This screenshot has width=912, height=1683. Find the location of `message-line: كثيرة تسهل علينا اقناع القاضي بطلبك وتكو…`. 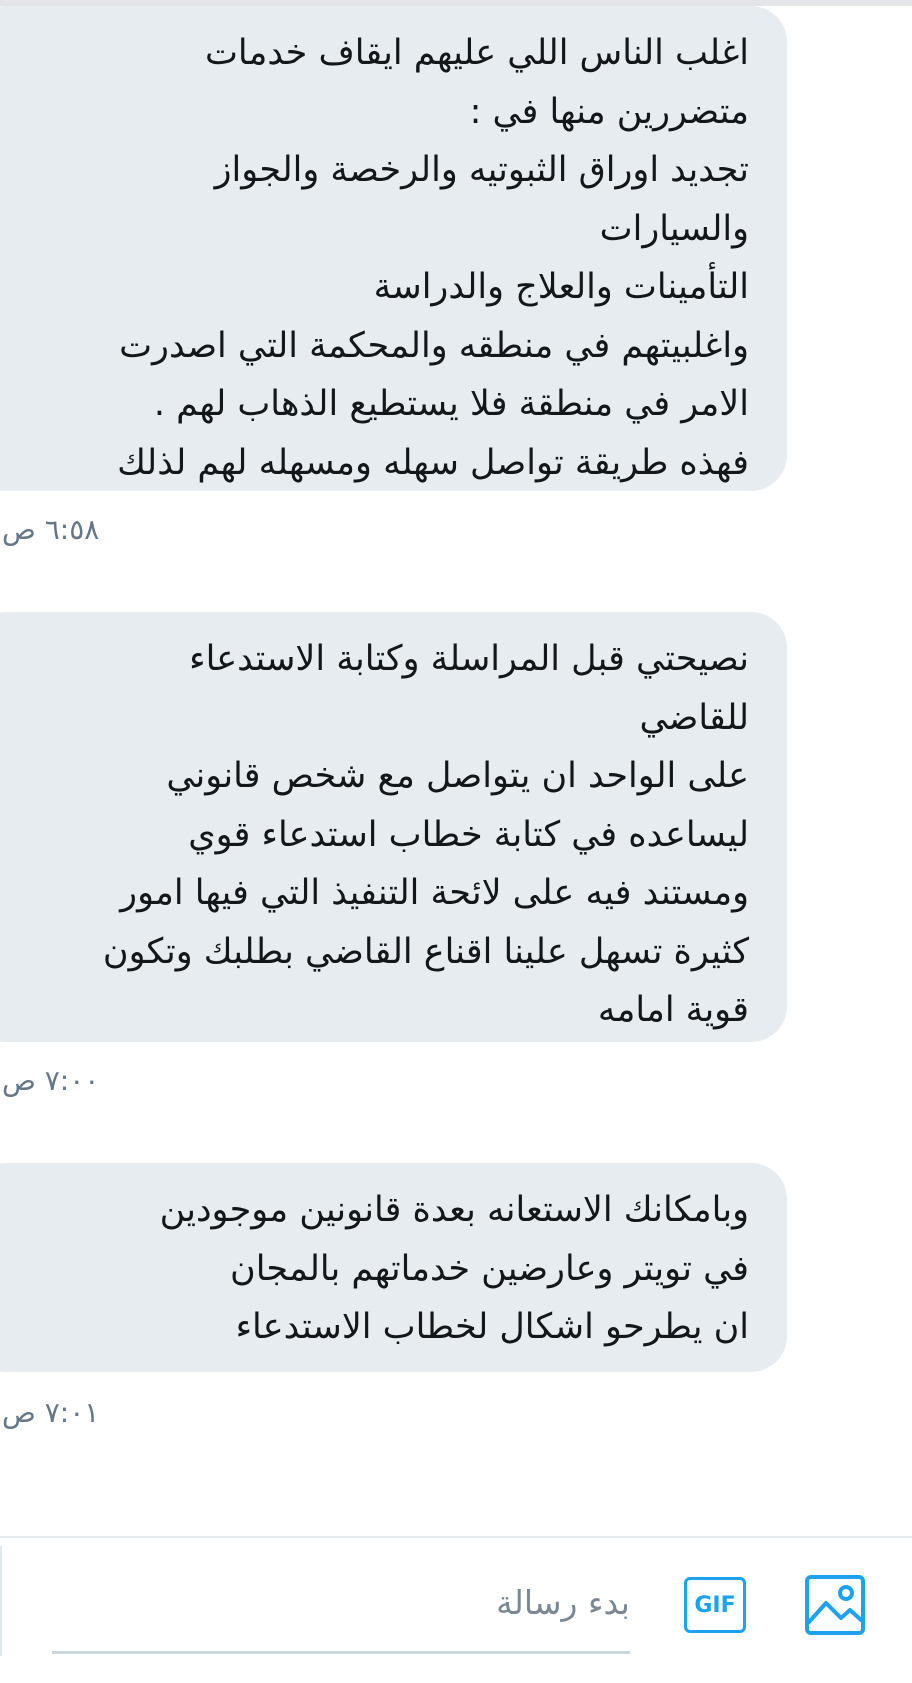

message-line: كثيرة تسهل علينا اقناع القاضي بطلبك وتكو… is located at coordinates (425, 951).